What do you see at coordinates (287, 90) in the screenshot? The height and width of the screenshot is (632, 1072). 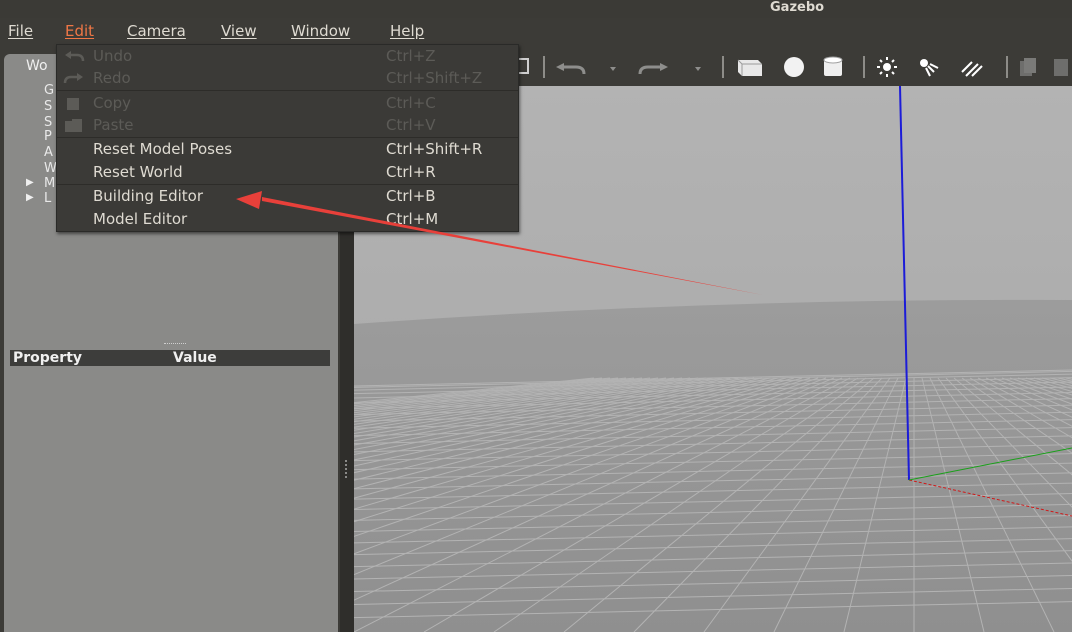 I see `menu-separator` at bounding box center [287, 90].